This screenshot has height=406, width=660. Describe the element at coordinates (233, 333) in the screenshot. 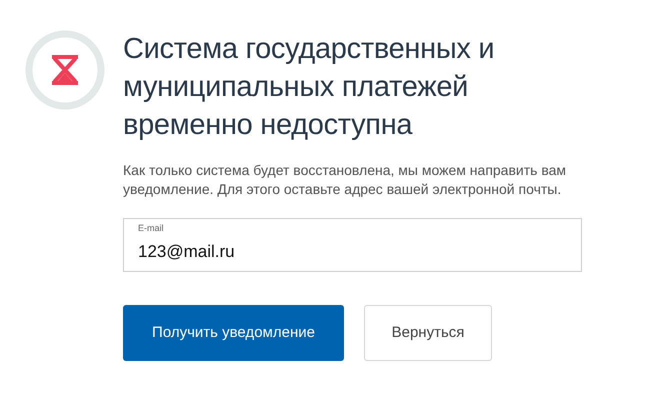

I see `notify-button: Получить уведомление` at that location.